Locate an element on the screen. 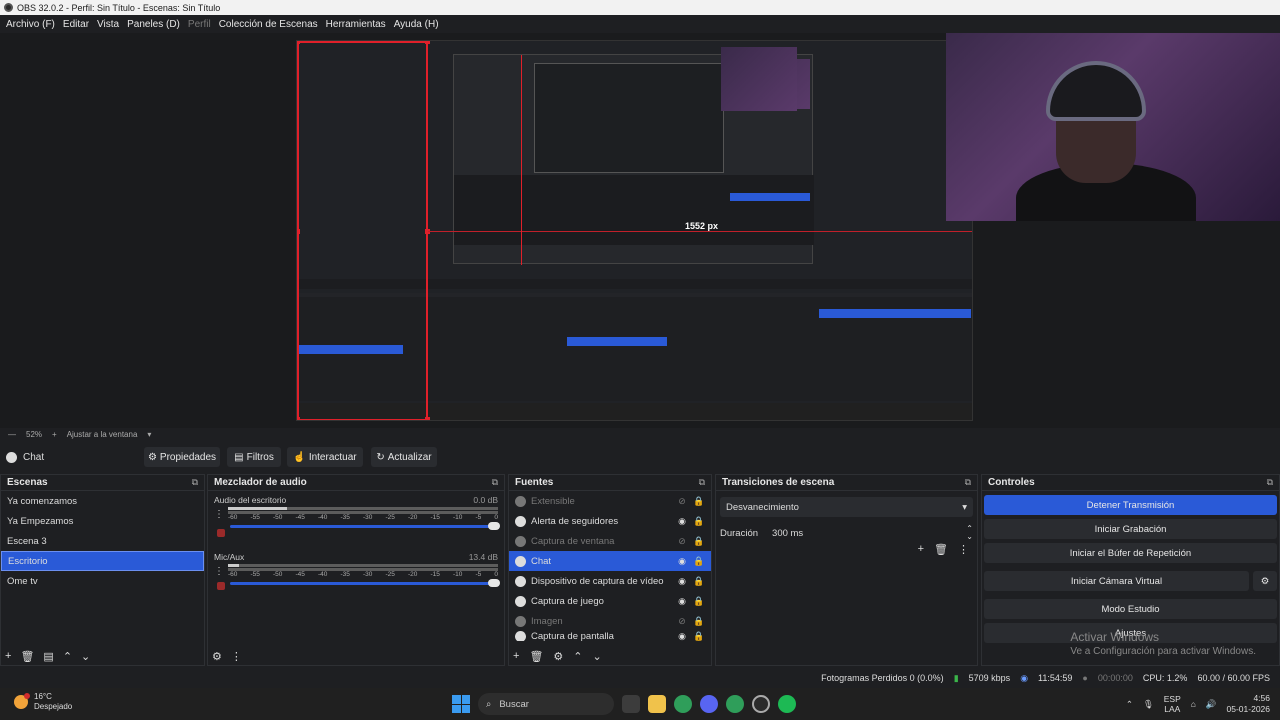 The height and width of the screenshot is (720, 1280). menu-editar: Editar is located at coordinates (76, 24).